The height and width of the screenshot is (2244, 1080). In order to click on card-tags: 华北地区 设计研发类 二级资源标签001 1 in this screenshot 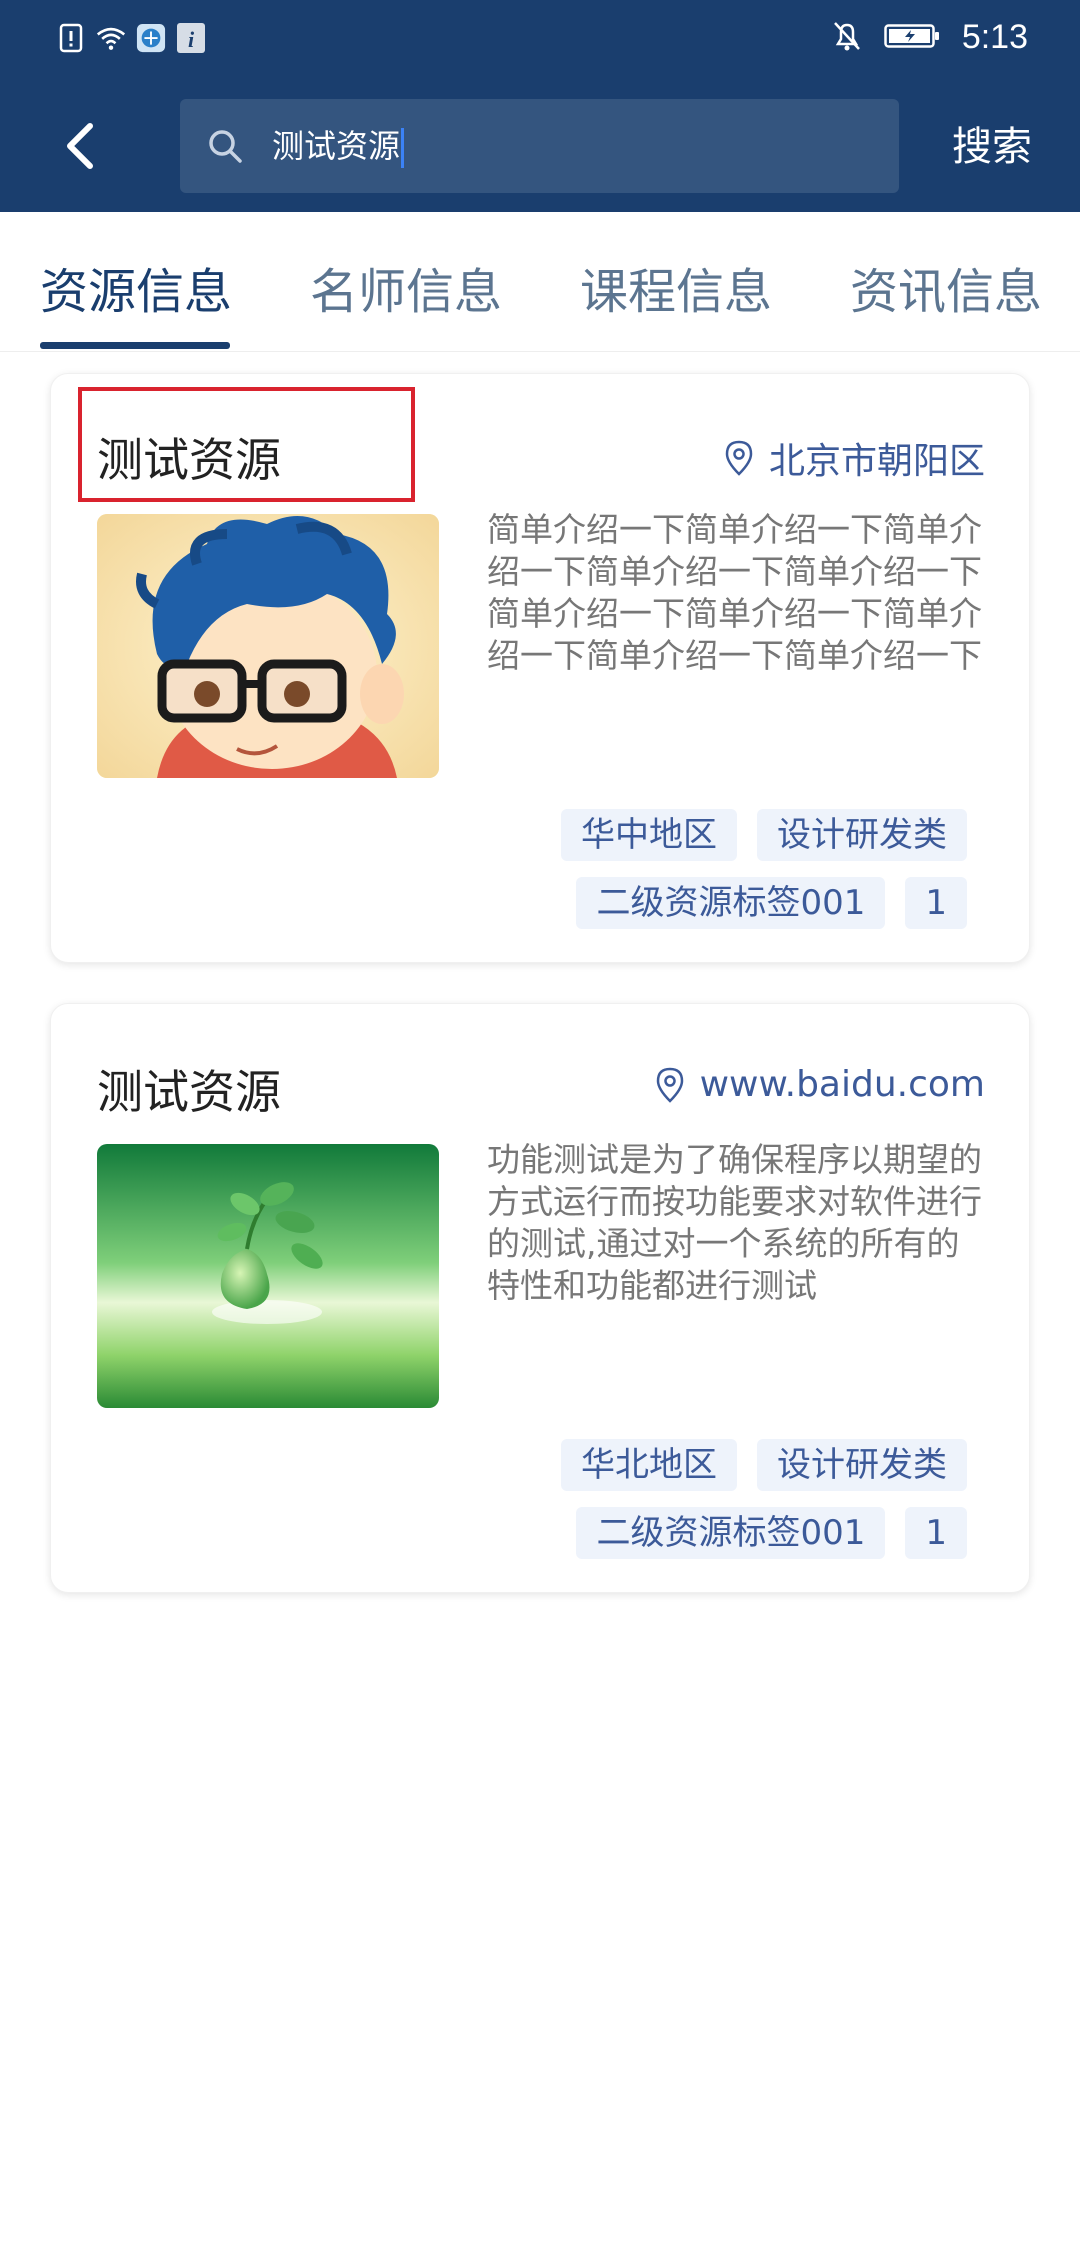, I will do `click(717, 1499)`.